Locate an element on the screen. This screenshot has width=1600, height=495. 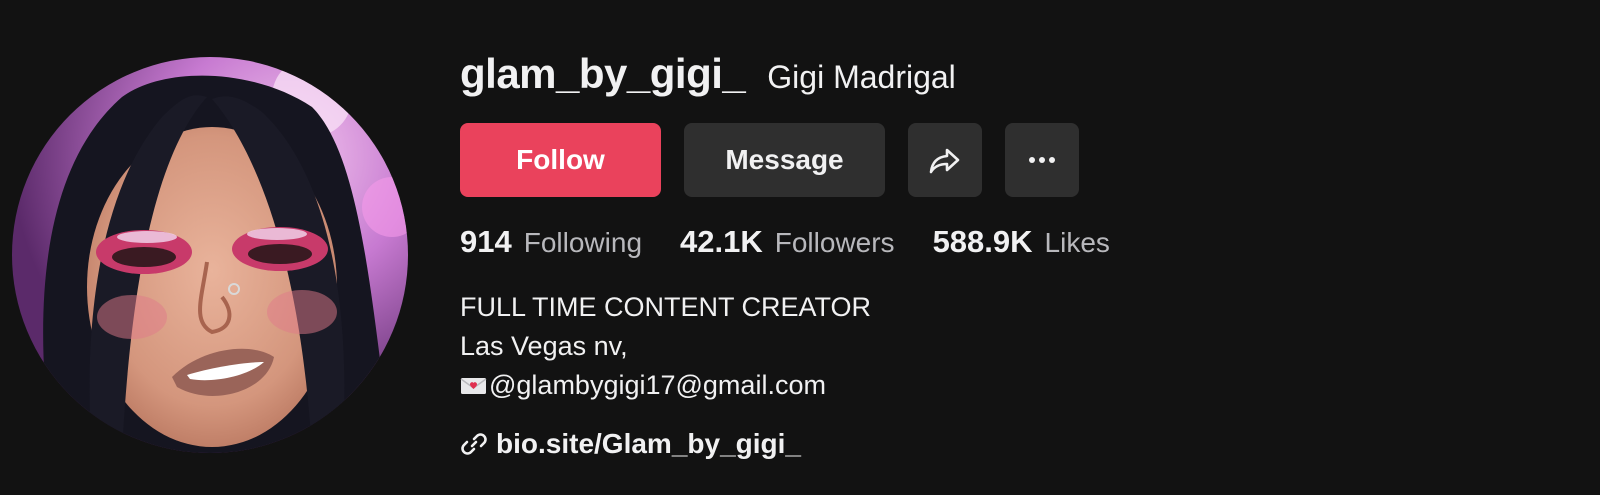
stat-followers: 42.1K Followers is located at coordinates (787, 242).